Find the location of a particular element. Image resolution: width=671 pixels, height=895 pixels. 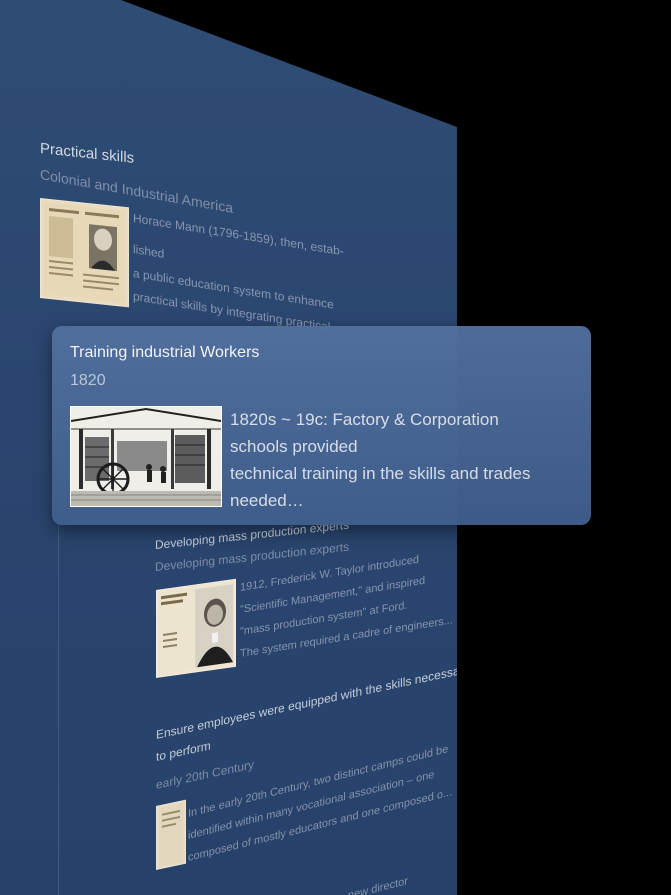

horace-mann-thumbnail is located at coordinates (84, 253).